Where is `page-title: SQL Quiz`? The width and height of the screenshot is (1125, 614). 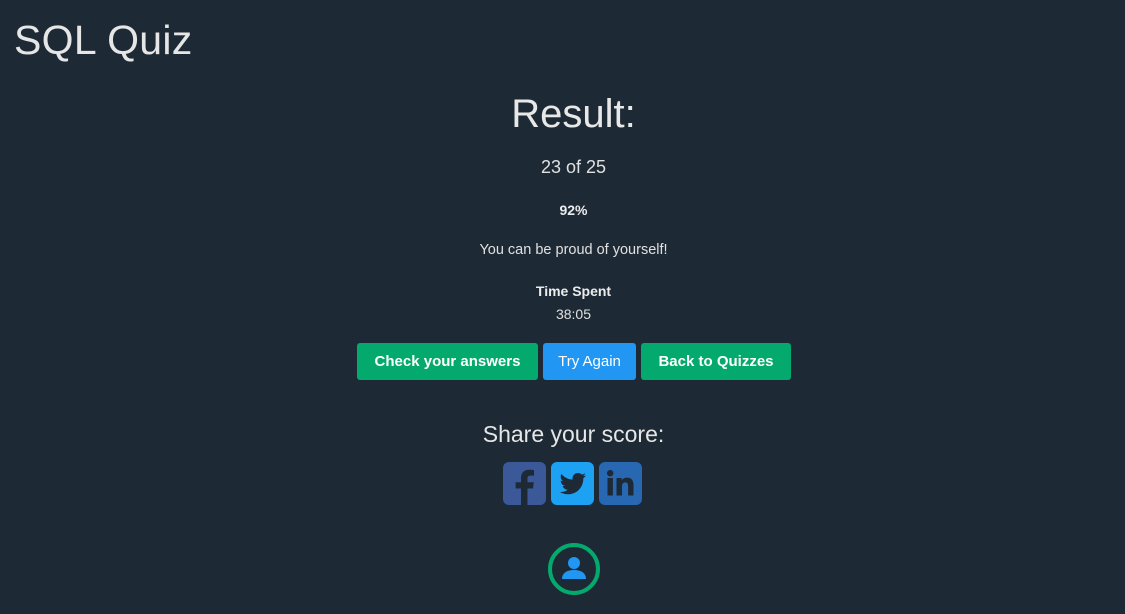 page-title: SQL Quiz is located at coordinates (103, 40).